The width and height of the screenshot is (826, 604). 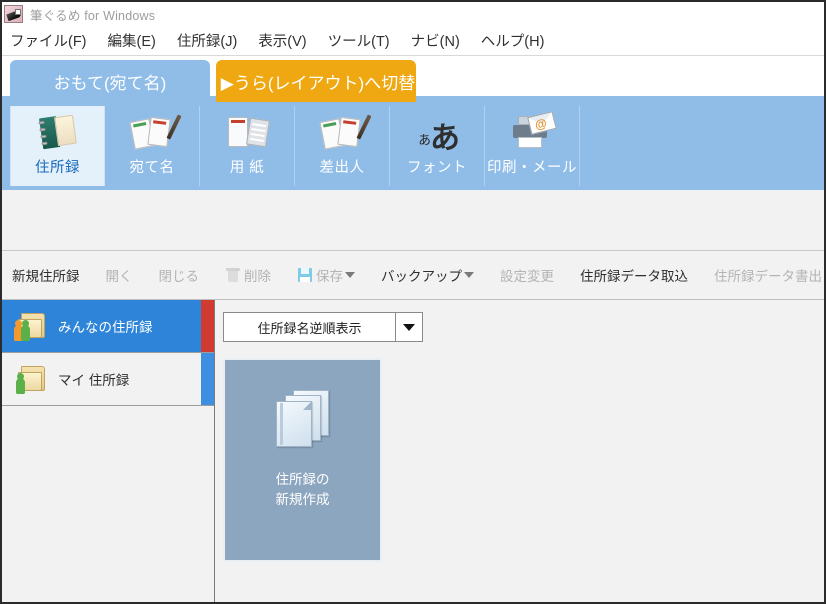 I want to click on toolbar-label-sender: 差出人, so click(x=342, y=168).